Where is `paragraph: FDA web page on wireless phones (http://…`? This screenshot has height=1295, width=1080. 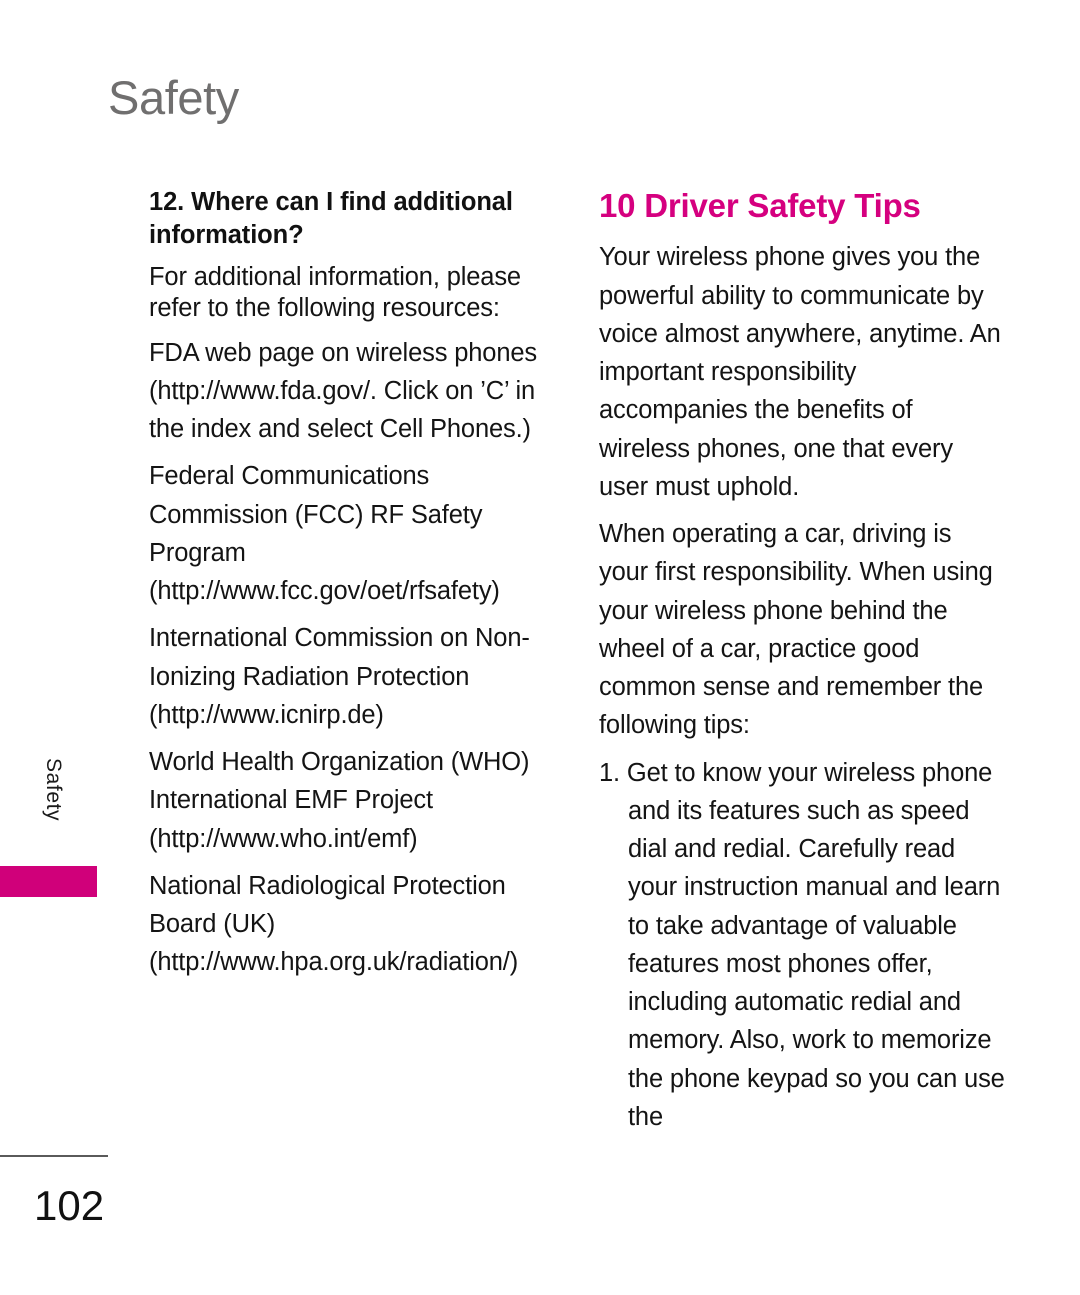 paragraph: FDA web page on wireless phones (http://… is located at coordinates (343, 391).